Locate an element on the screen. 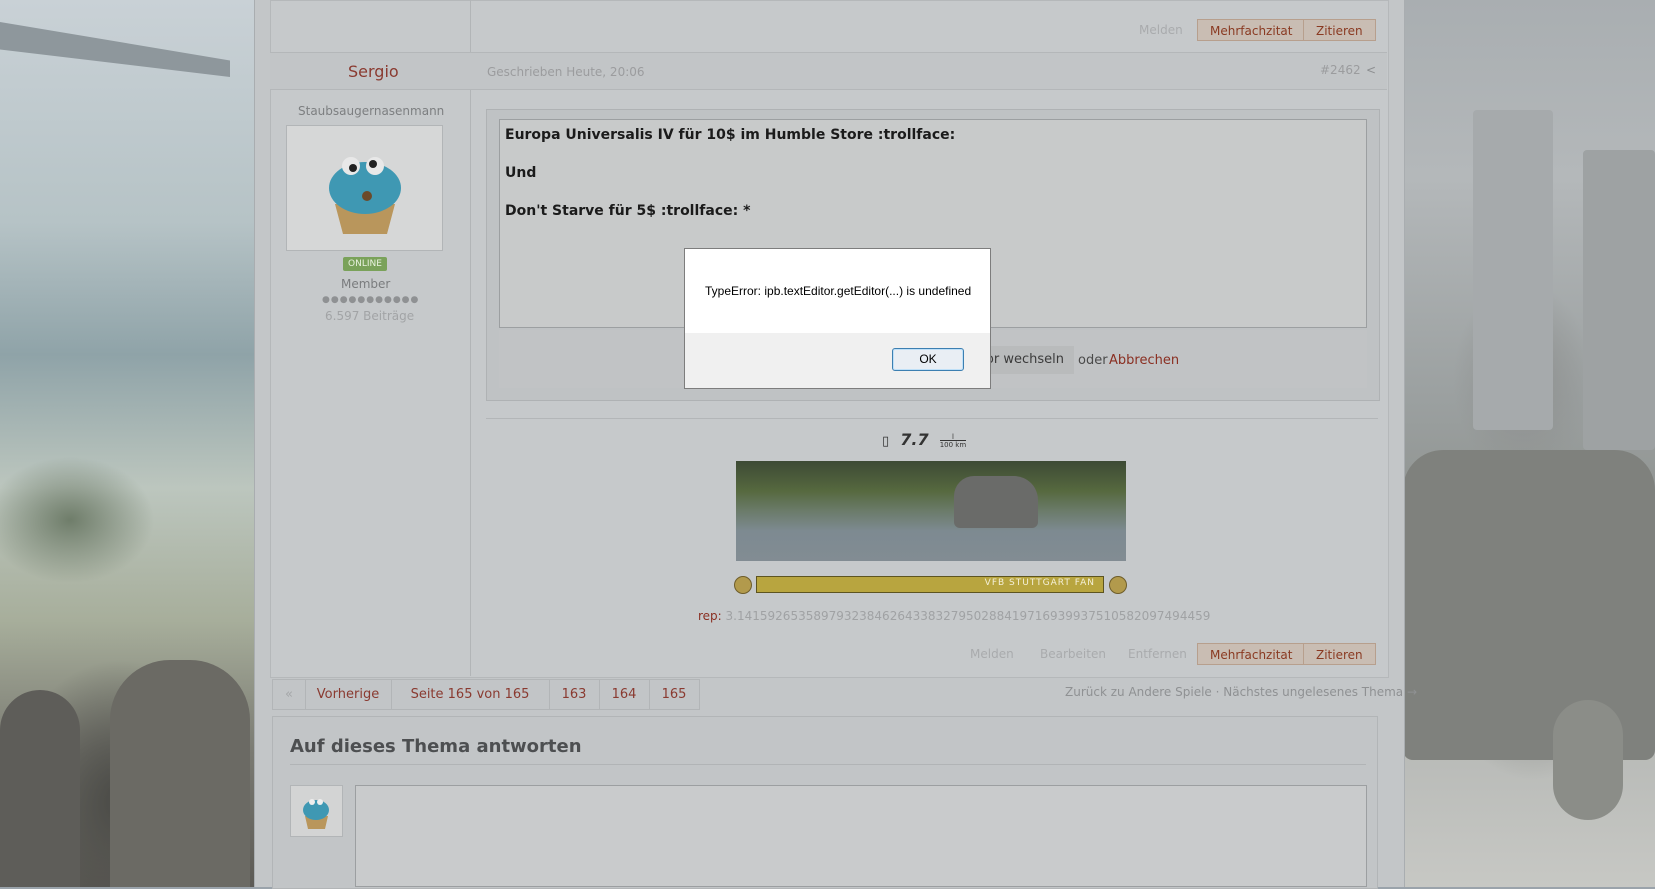  ok-button: OK is located at coordinates (928, 359).